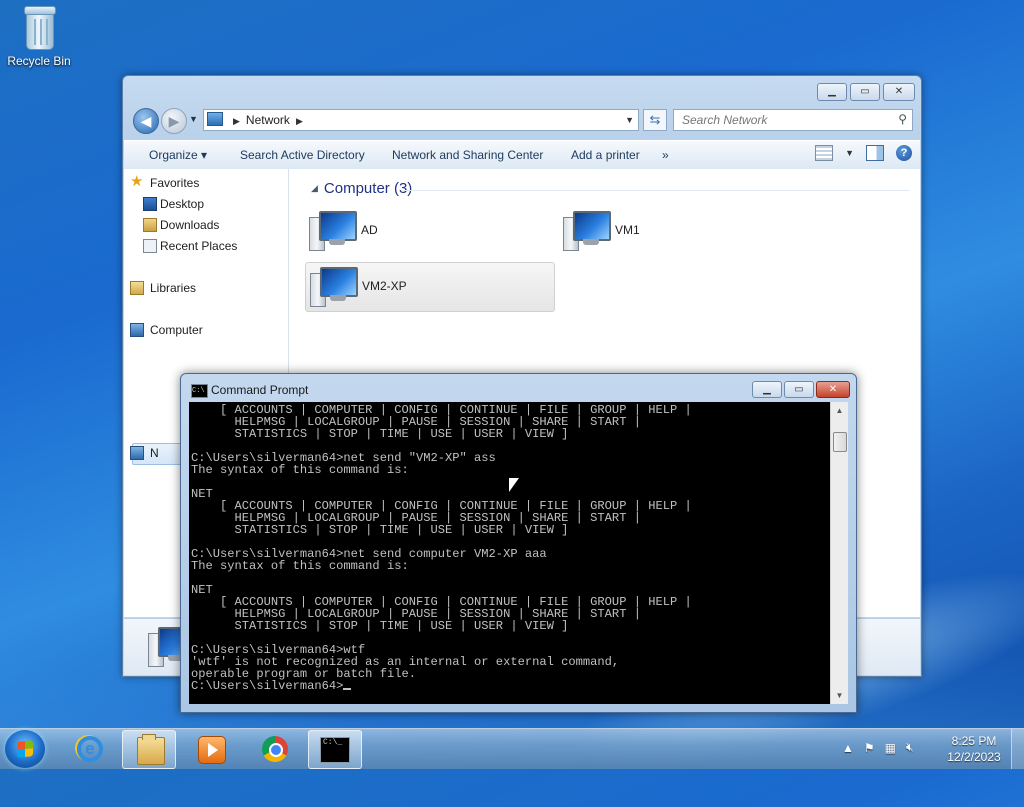 Image resolution: width=1024 pixels, height=807 pixels. I want to click on taskbar-media-player, so click(210, 748).